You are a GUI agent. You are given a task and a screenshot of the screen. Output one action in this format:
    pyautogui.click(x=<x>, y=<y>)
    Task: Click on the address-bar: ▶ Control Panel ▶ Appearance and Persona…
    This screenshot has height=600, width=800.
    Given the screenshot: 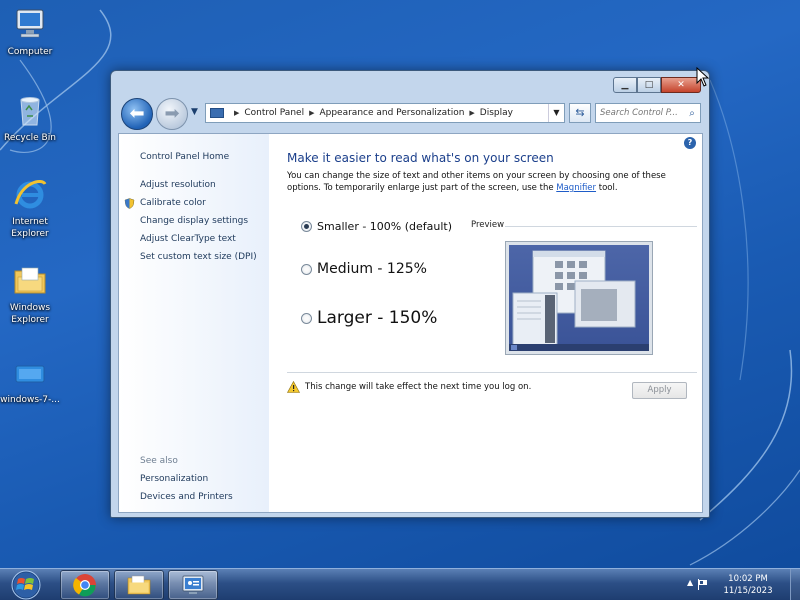 What is the action you would take?
    pyautogui.click(x=385, y=113)
    